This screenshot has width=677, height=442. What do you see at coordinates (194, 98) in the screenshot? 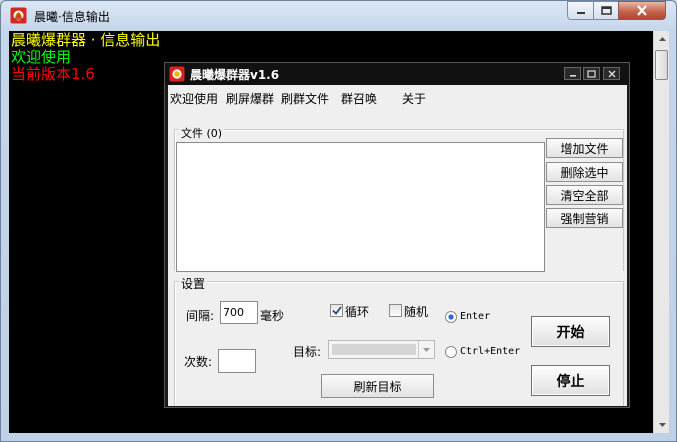
I see `menu-item-welcome: 欢迎使用` at bounding box center [194, 98].